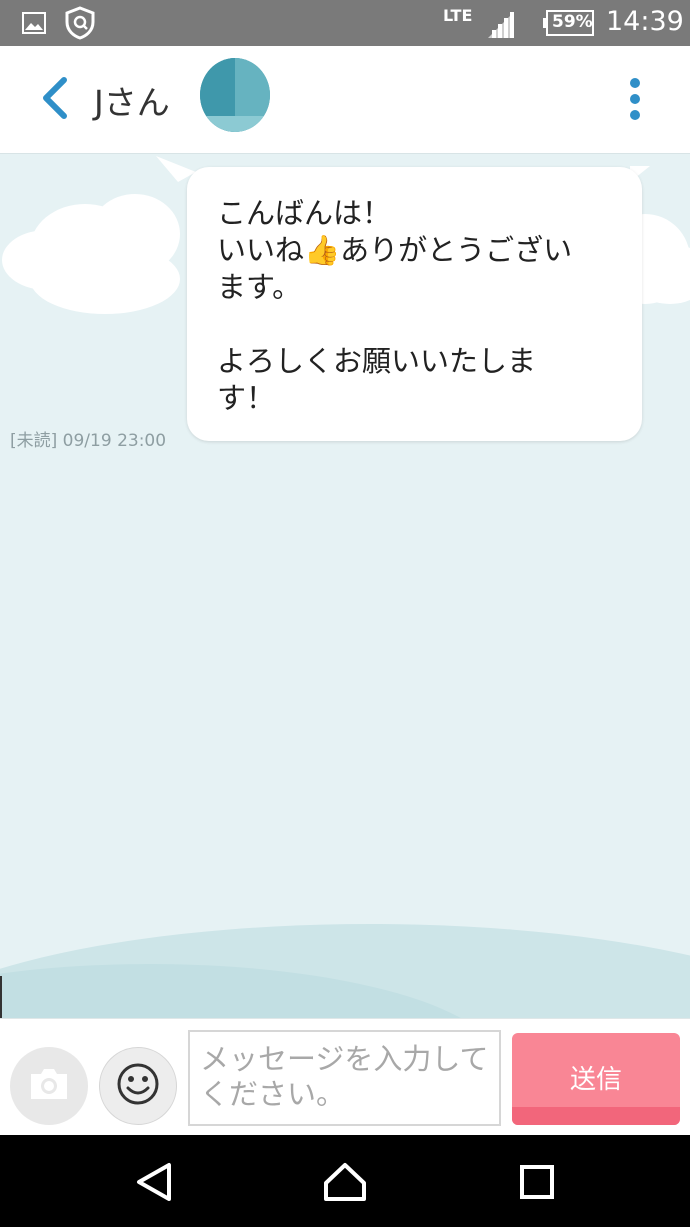 The image size is (690, 1227). Describe the element at coordinates (458, 15) in the screenshot. I see `network-type: LTE` at that location.